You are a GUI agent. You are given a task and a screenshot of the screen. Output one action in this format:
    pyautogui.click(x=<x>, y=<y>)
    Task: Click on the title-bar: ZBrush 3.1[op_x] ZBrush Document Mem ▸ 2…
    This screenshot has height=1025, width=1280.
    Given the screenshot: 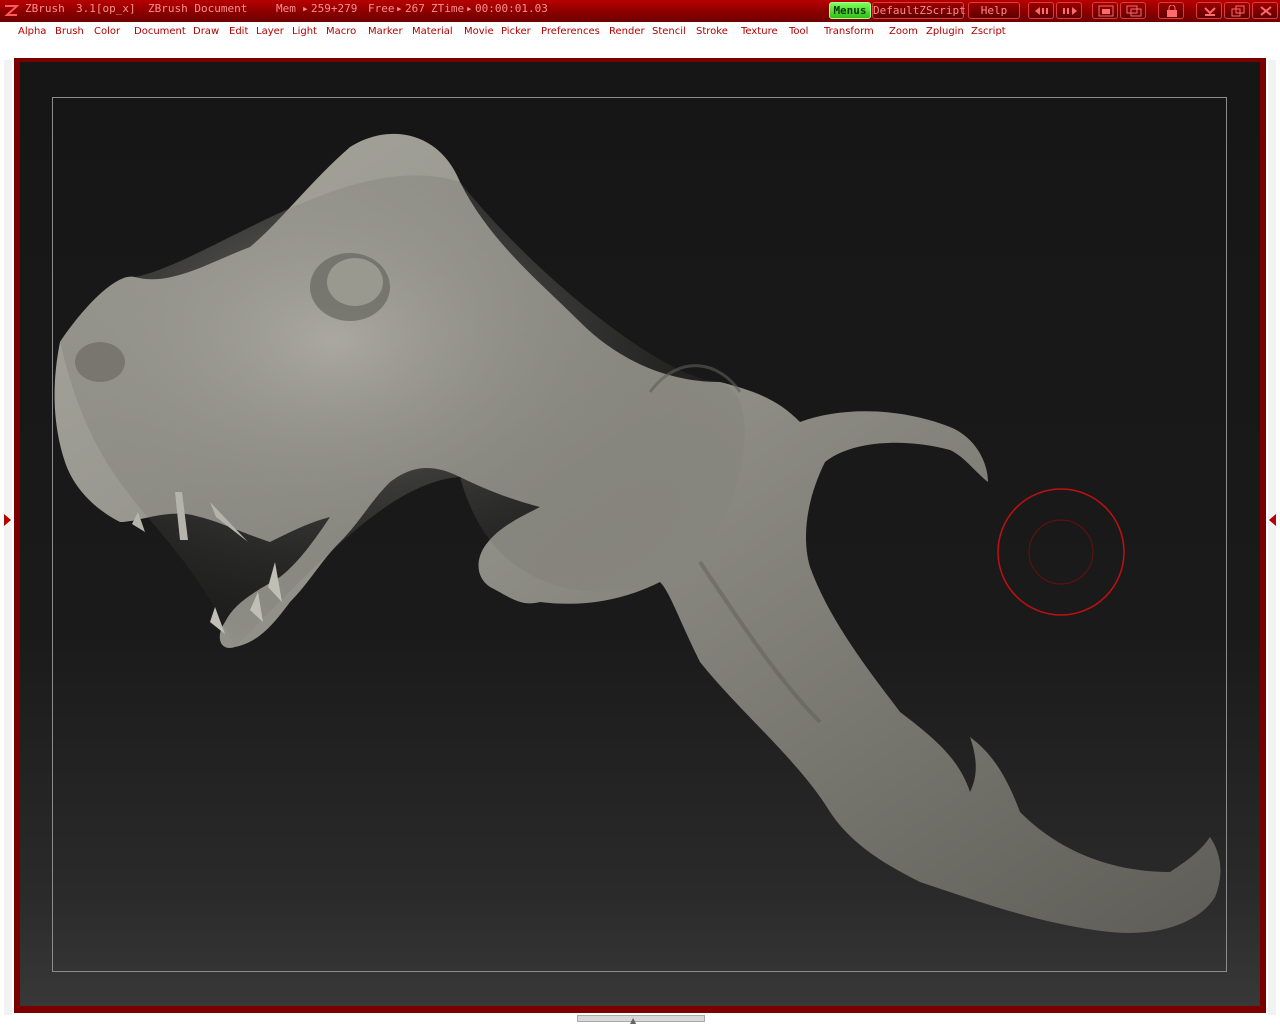 What is the action you would take?
    pyautogui.click(x=640, y=11)
    